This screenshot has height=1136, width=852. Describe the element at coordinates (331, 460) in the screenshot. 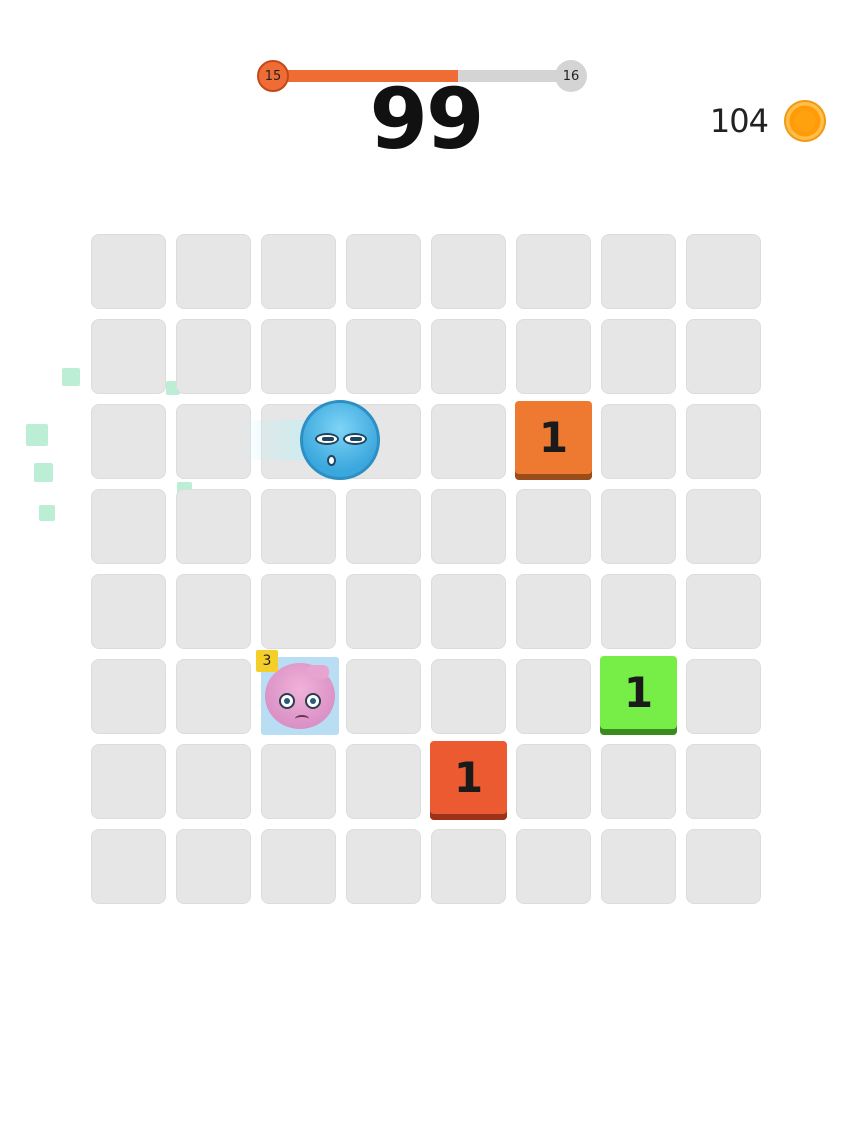

I see `ball-mouth` at that location.